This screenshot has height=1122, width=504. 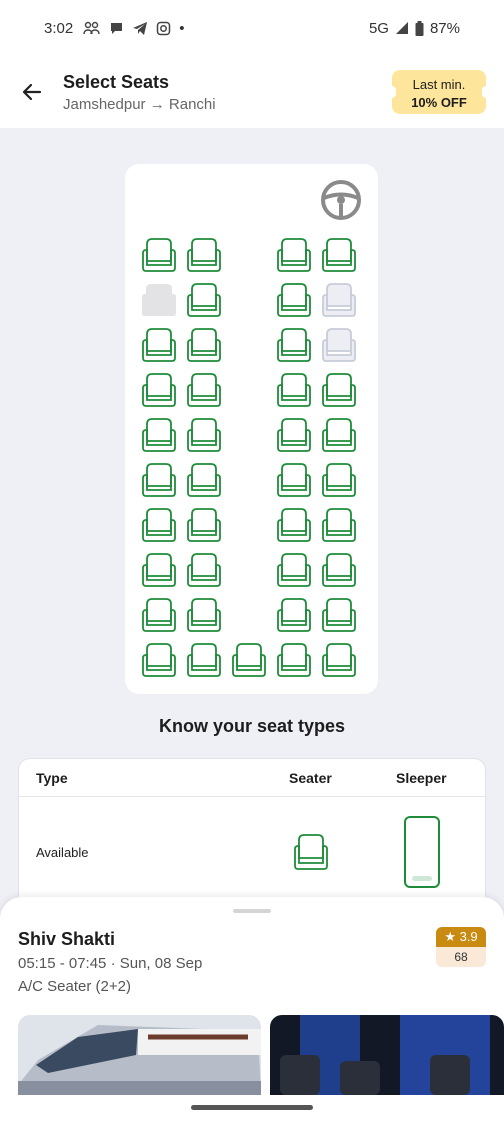 I want to click on drag-handle, so click(x=252, y=911).